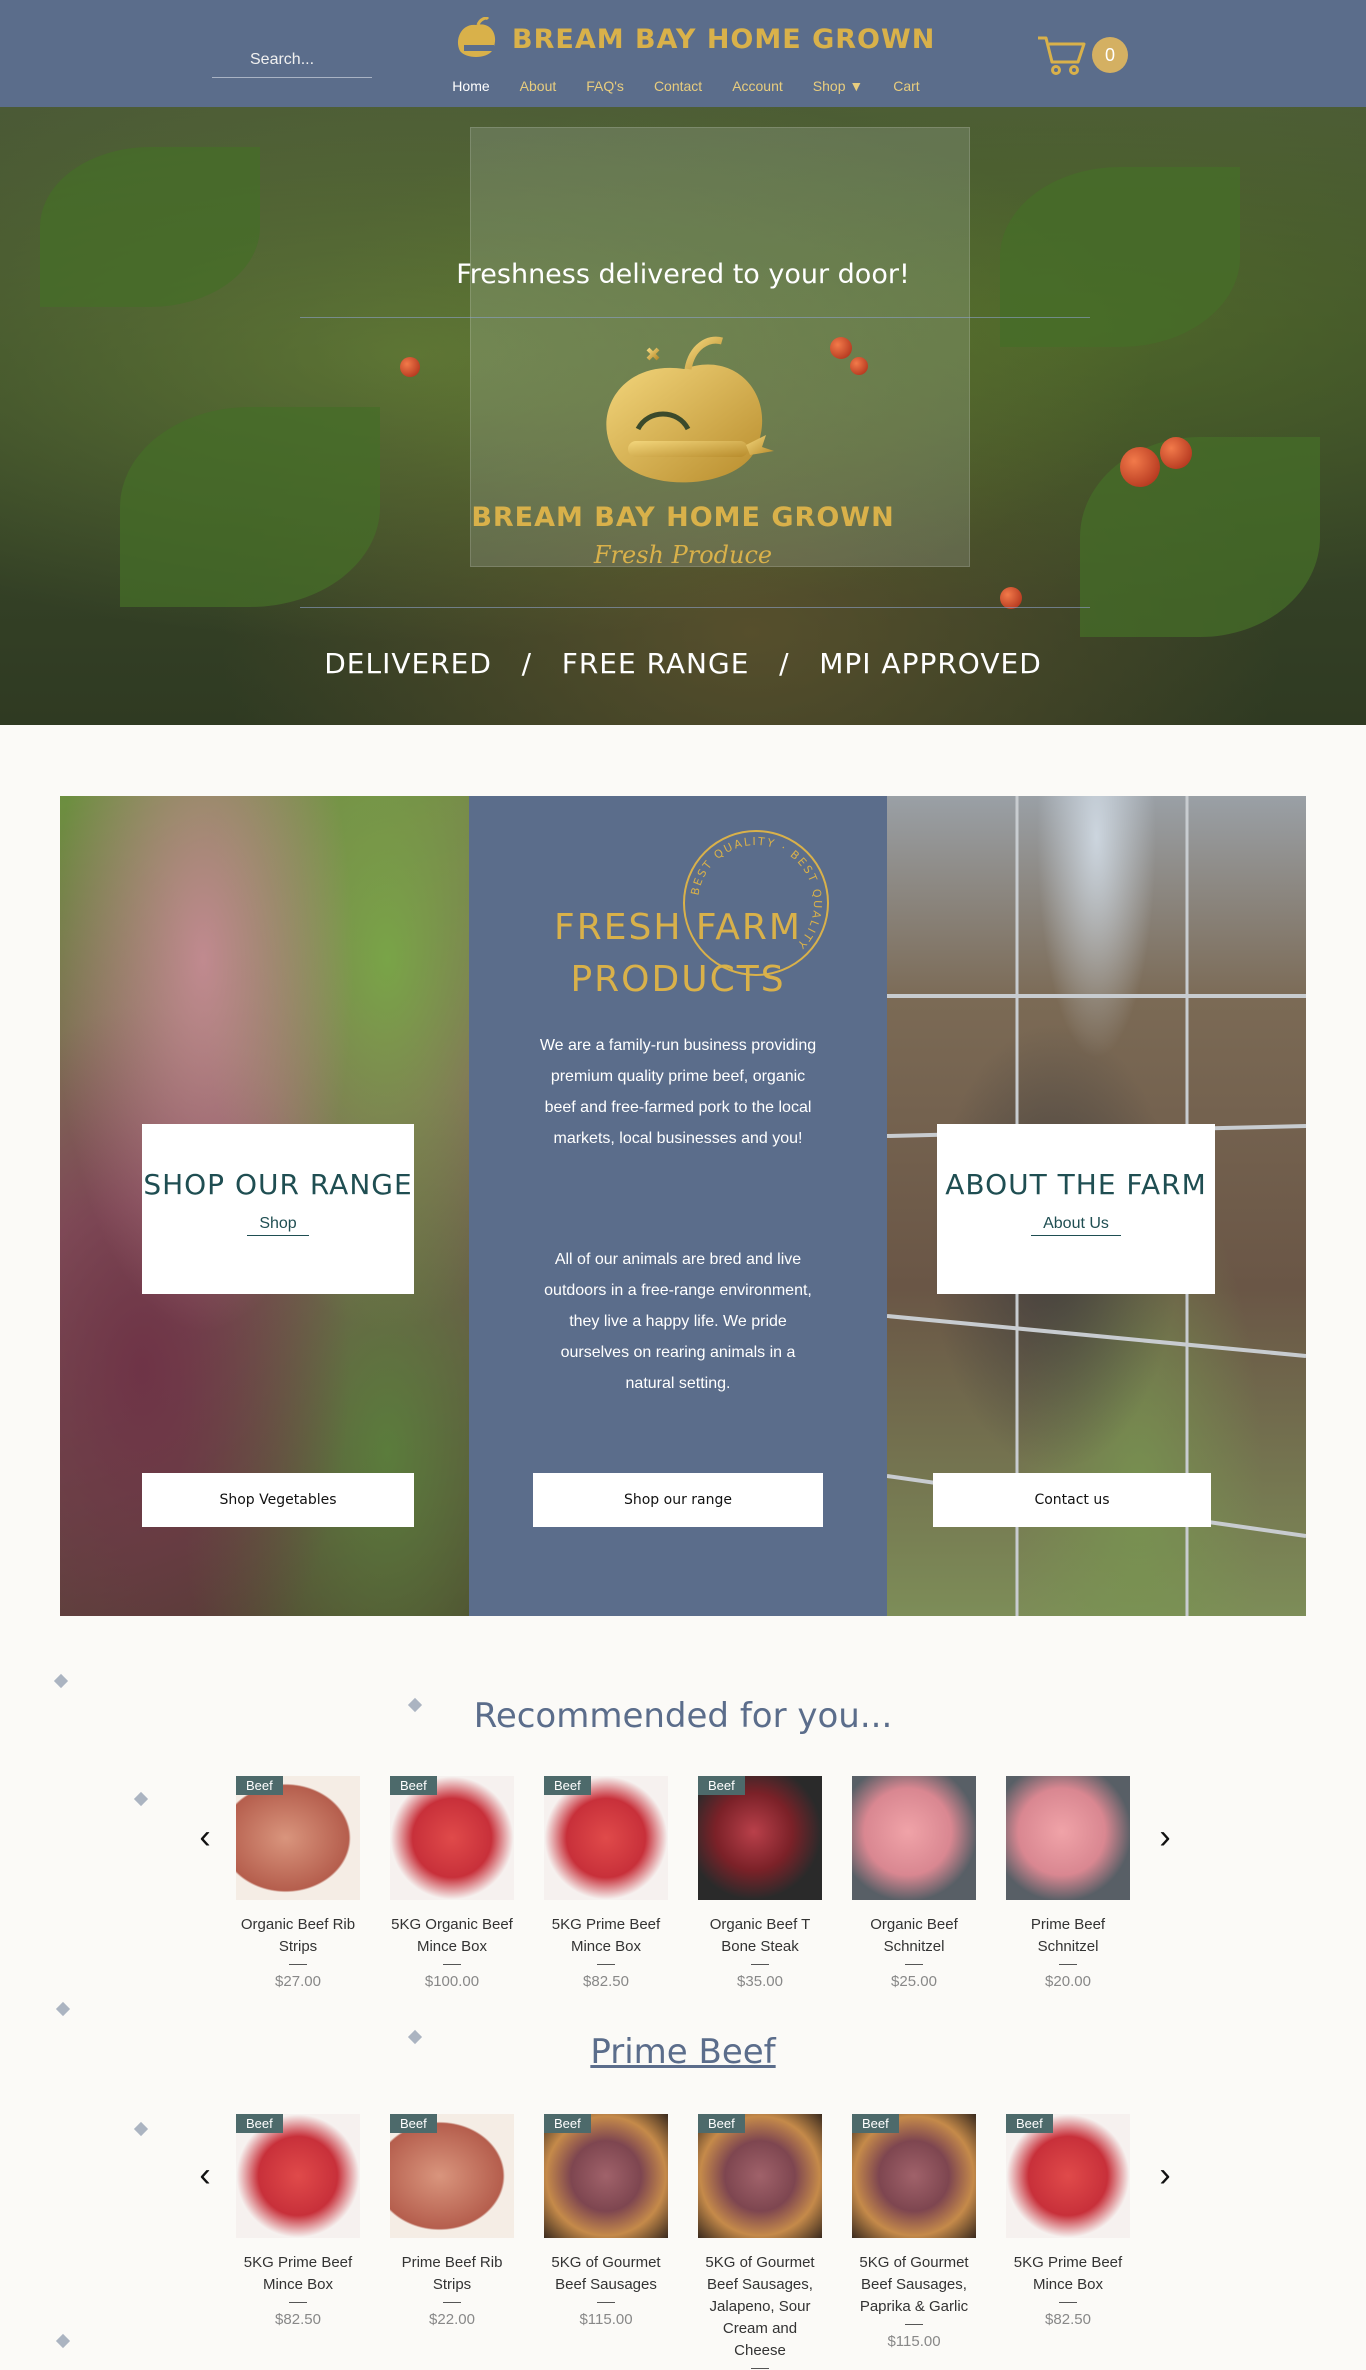 The image size is (1366, 2370). What do you see at coordinates (452, 2319) in the screenshot?
I see `product-price: $22.00` at bounding box center [452, 2319].